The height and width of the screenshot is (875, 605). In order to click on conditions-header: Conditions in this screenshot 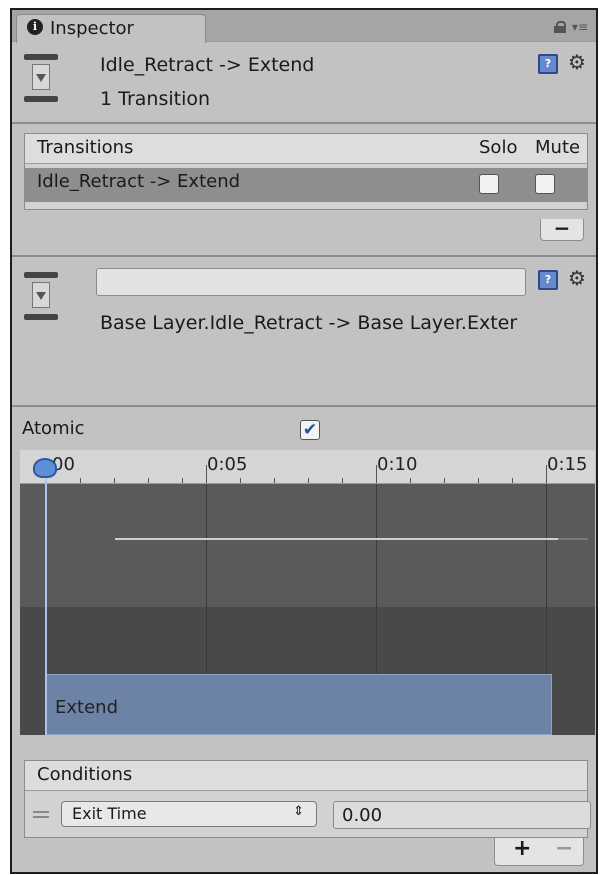, I will do `click(306, 776)`.